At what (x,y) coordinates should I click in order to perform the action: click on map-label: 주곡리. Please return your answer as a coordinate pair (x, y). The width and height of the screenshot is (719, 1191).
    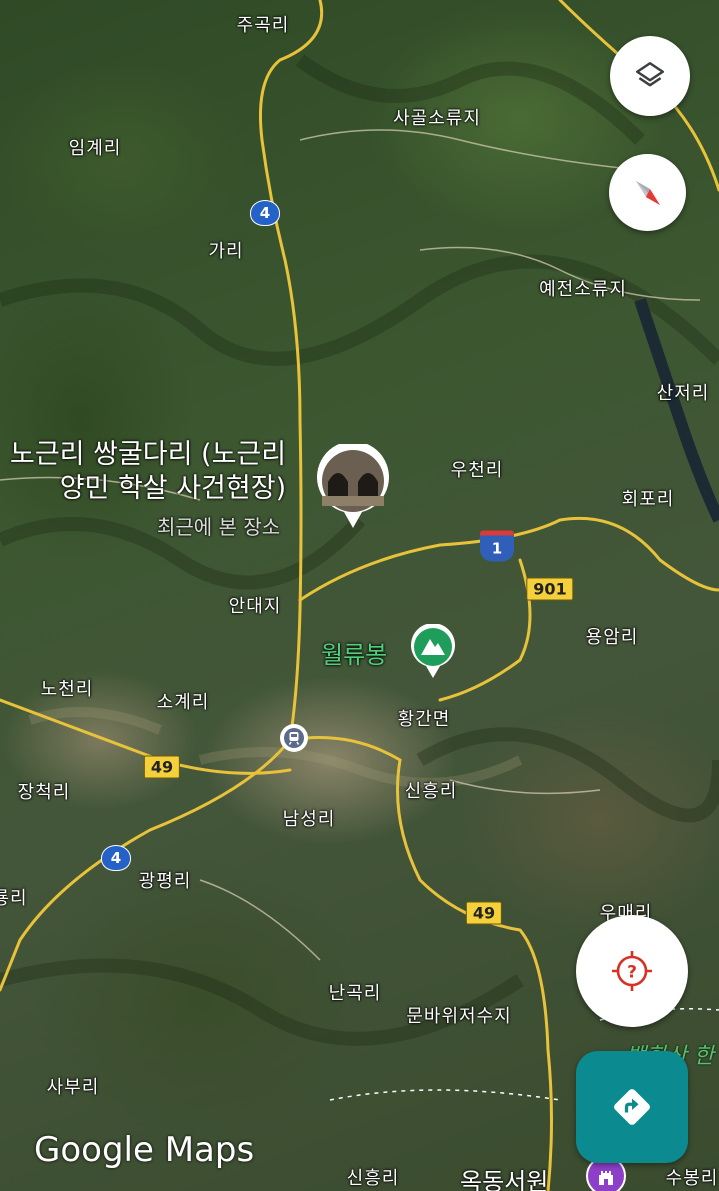
    Looking at the image, I should click on (263, 25).